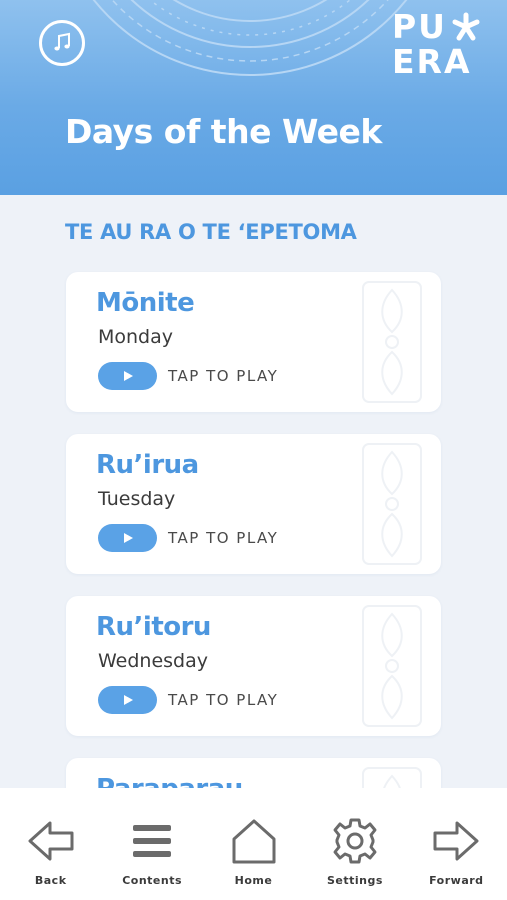  I want to click on nav-settings-button: Settings, so click(354, 844).